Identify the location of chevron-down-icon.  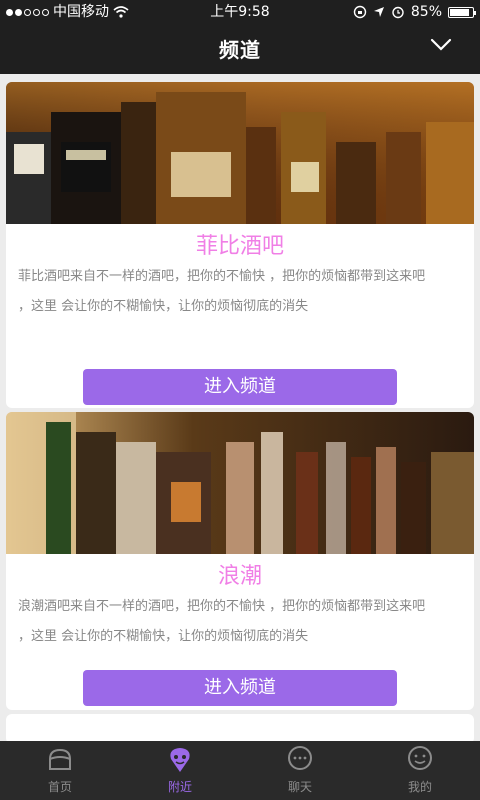
(441, 45).